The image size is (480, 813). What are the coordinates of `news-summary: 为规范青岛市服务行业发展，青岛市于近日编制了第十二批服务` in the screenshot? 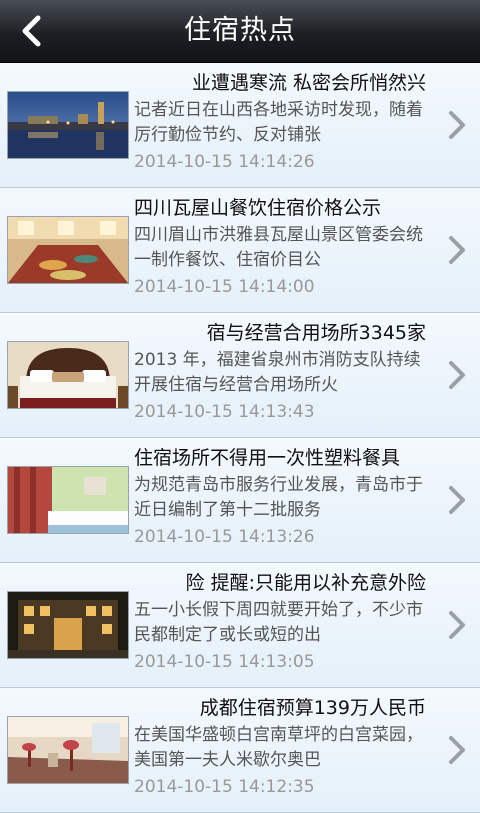 It's located at (278, 497).